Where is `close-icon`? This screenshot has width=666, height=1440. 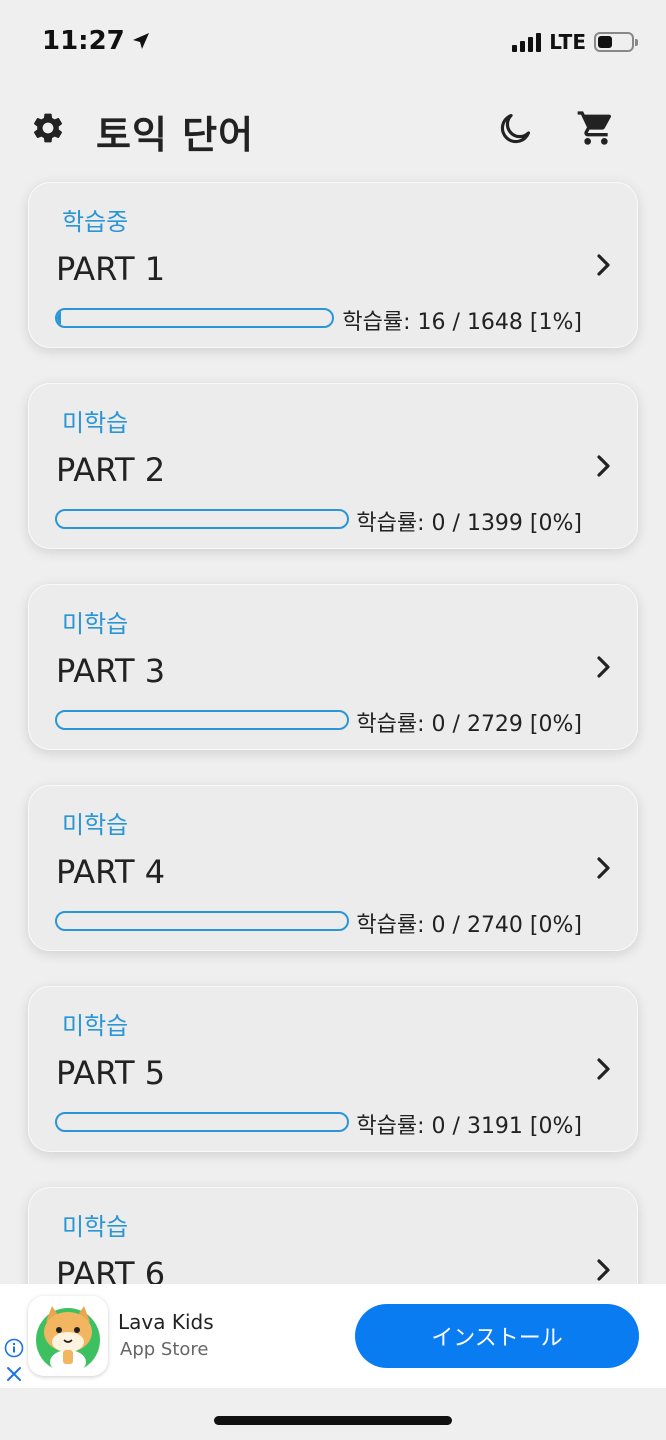 close-icon is located at coordinates (14, 1374).